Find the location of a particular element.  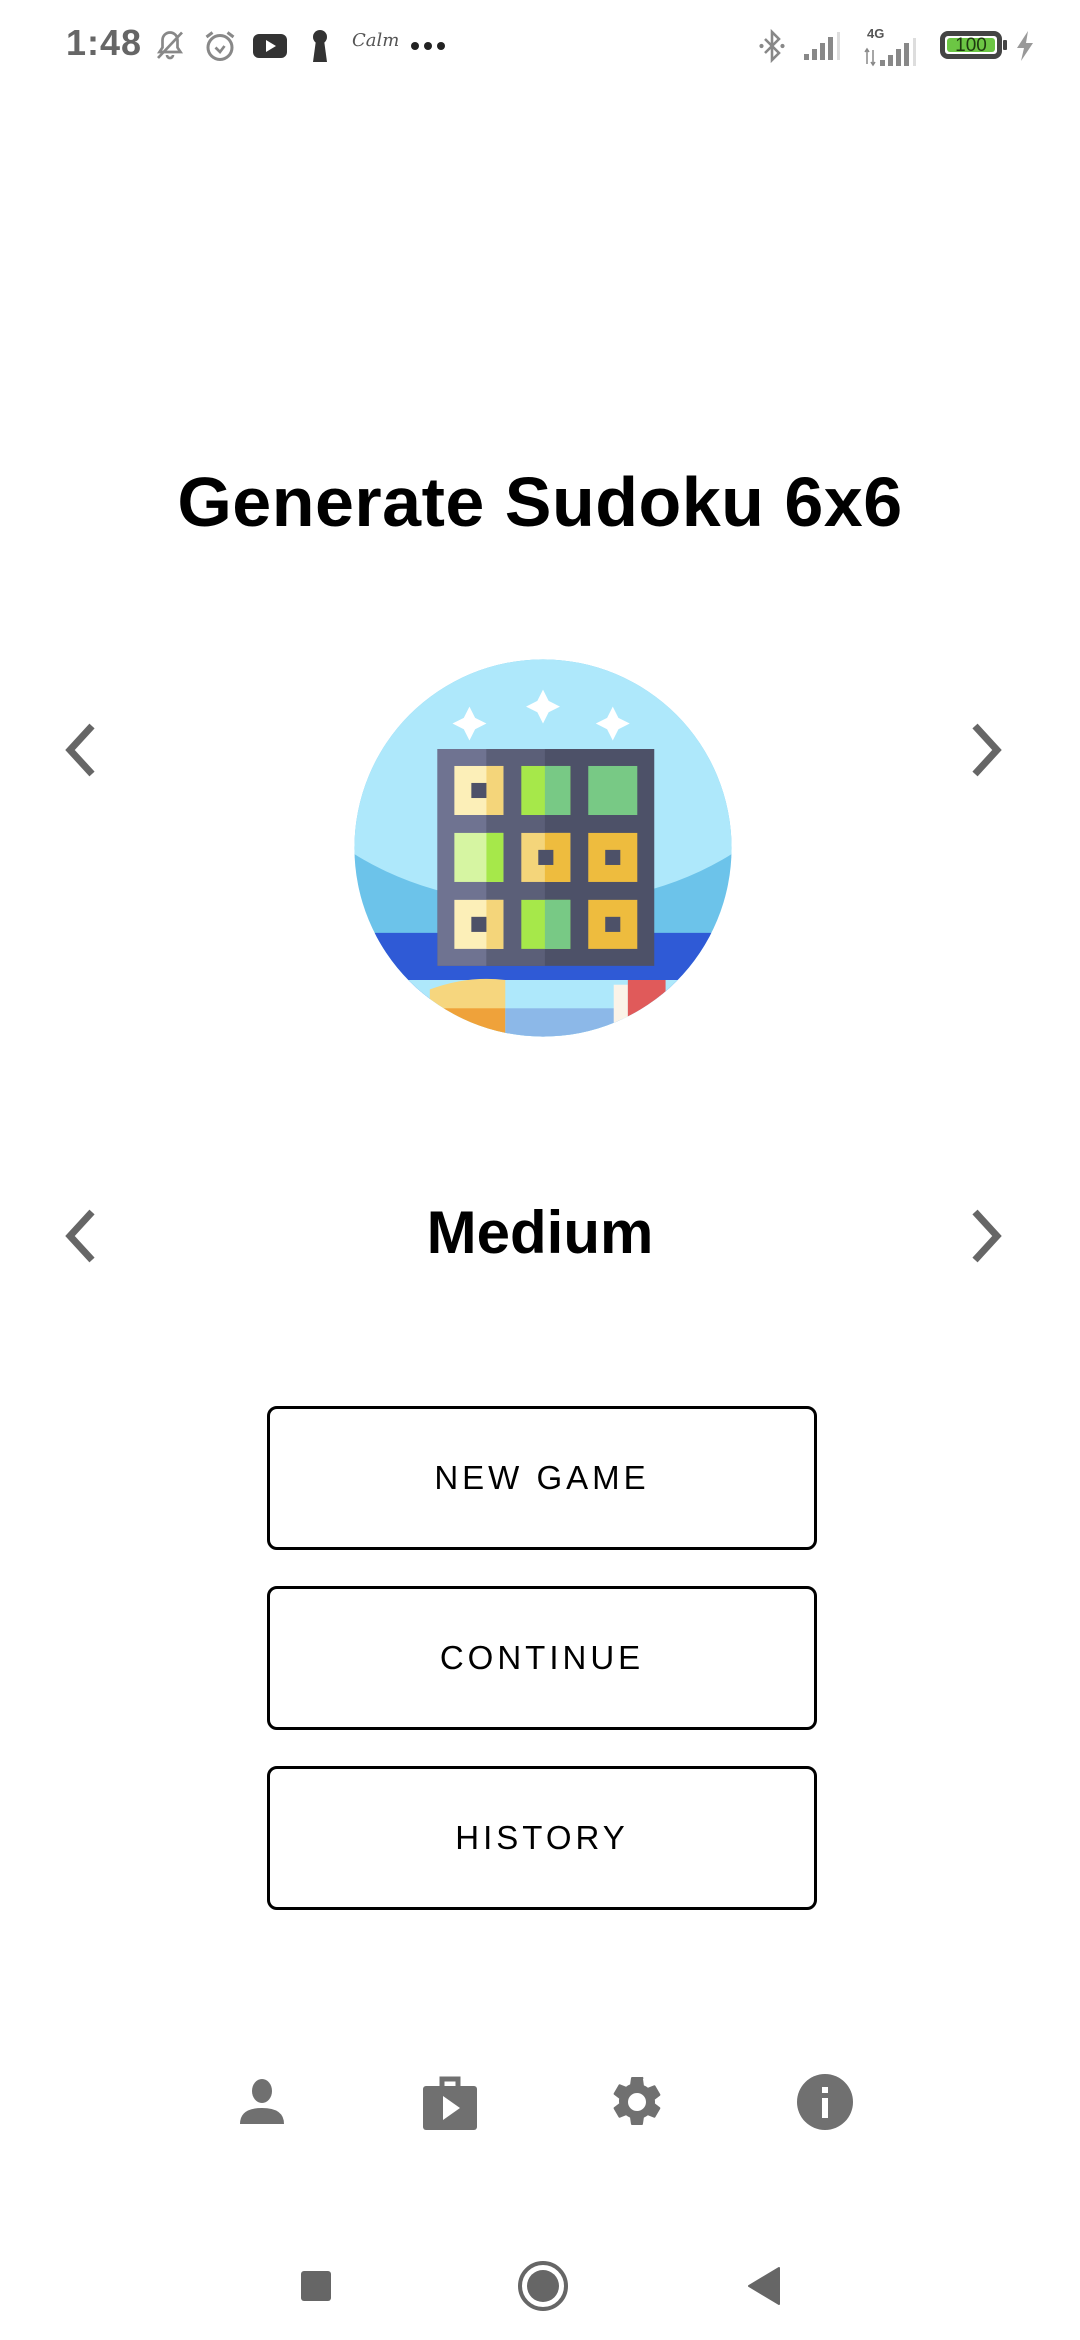

profile-icon is located at coordinates (262, 2101).